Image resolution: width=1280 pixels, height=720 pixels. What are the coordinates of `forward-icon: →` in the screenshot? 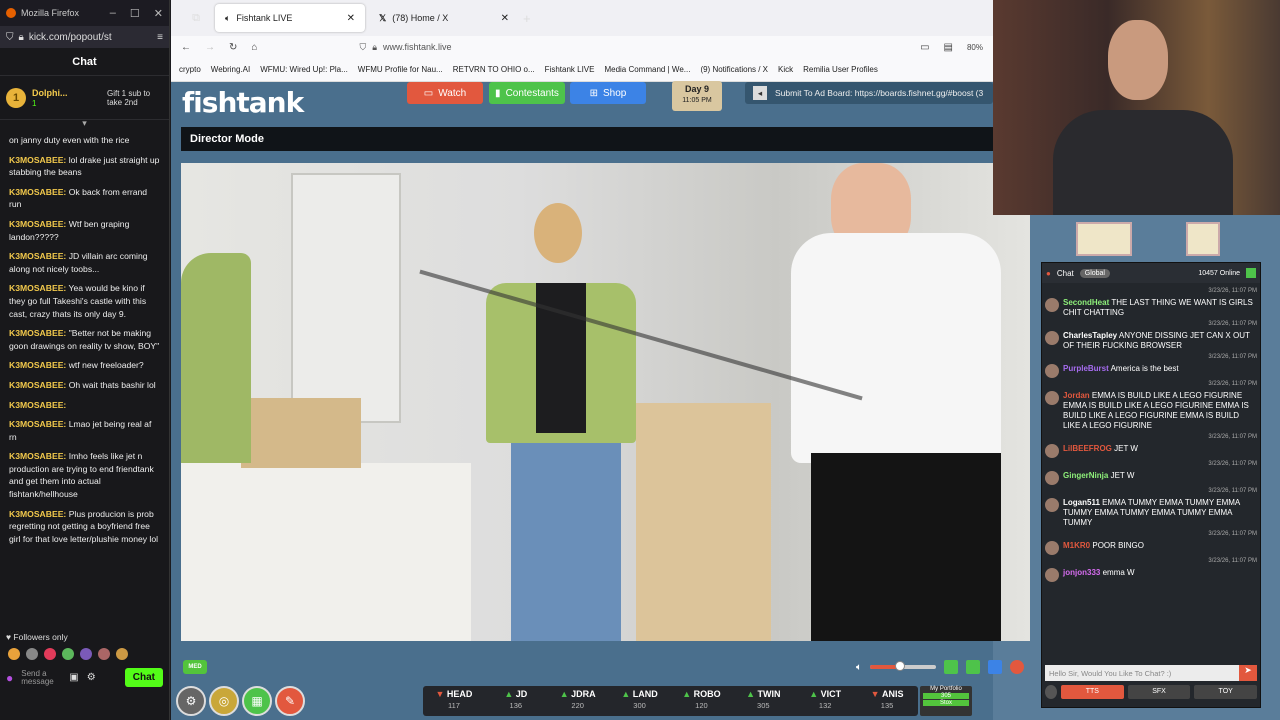 It's located at (210, 47).